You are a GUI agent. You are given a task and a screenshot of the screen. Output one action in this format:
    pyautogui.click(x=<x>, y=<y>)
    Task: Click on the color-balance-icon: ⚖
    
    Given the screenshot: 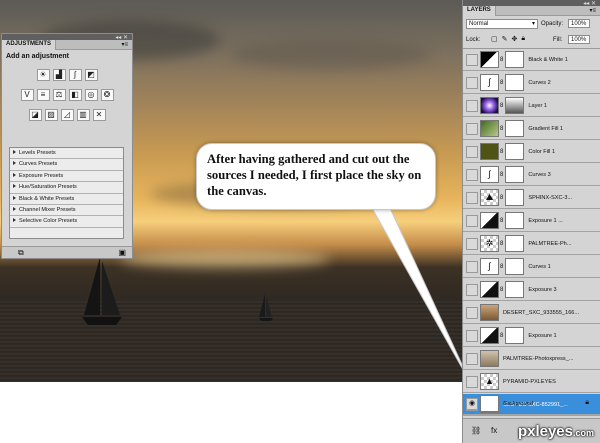 What is the action you would take?
    pyautogui.click(x=59, y=95)
    